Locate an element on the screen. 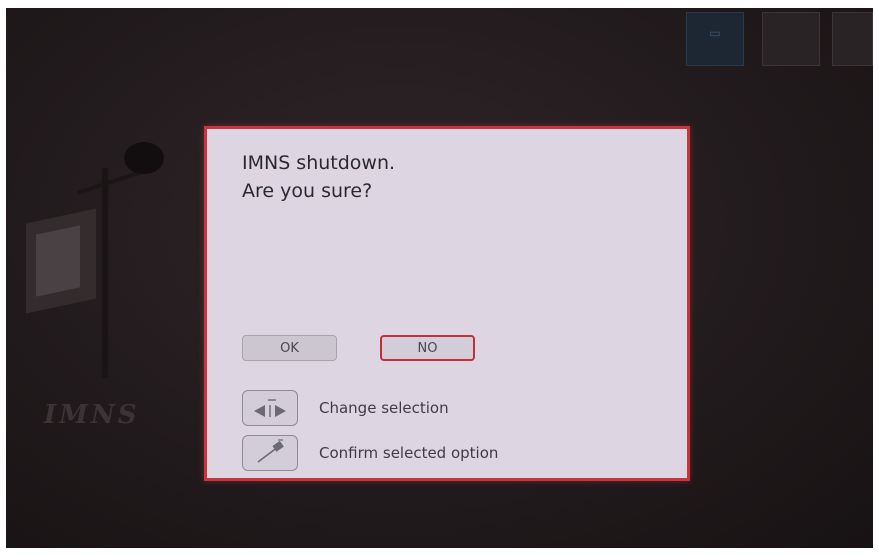  background-logo: IMNS is located at coordinates (92, 415).